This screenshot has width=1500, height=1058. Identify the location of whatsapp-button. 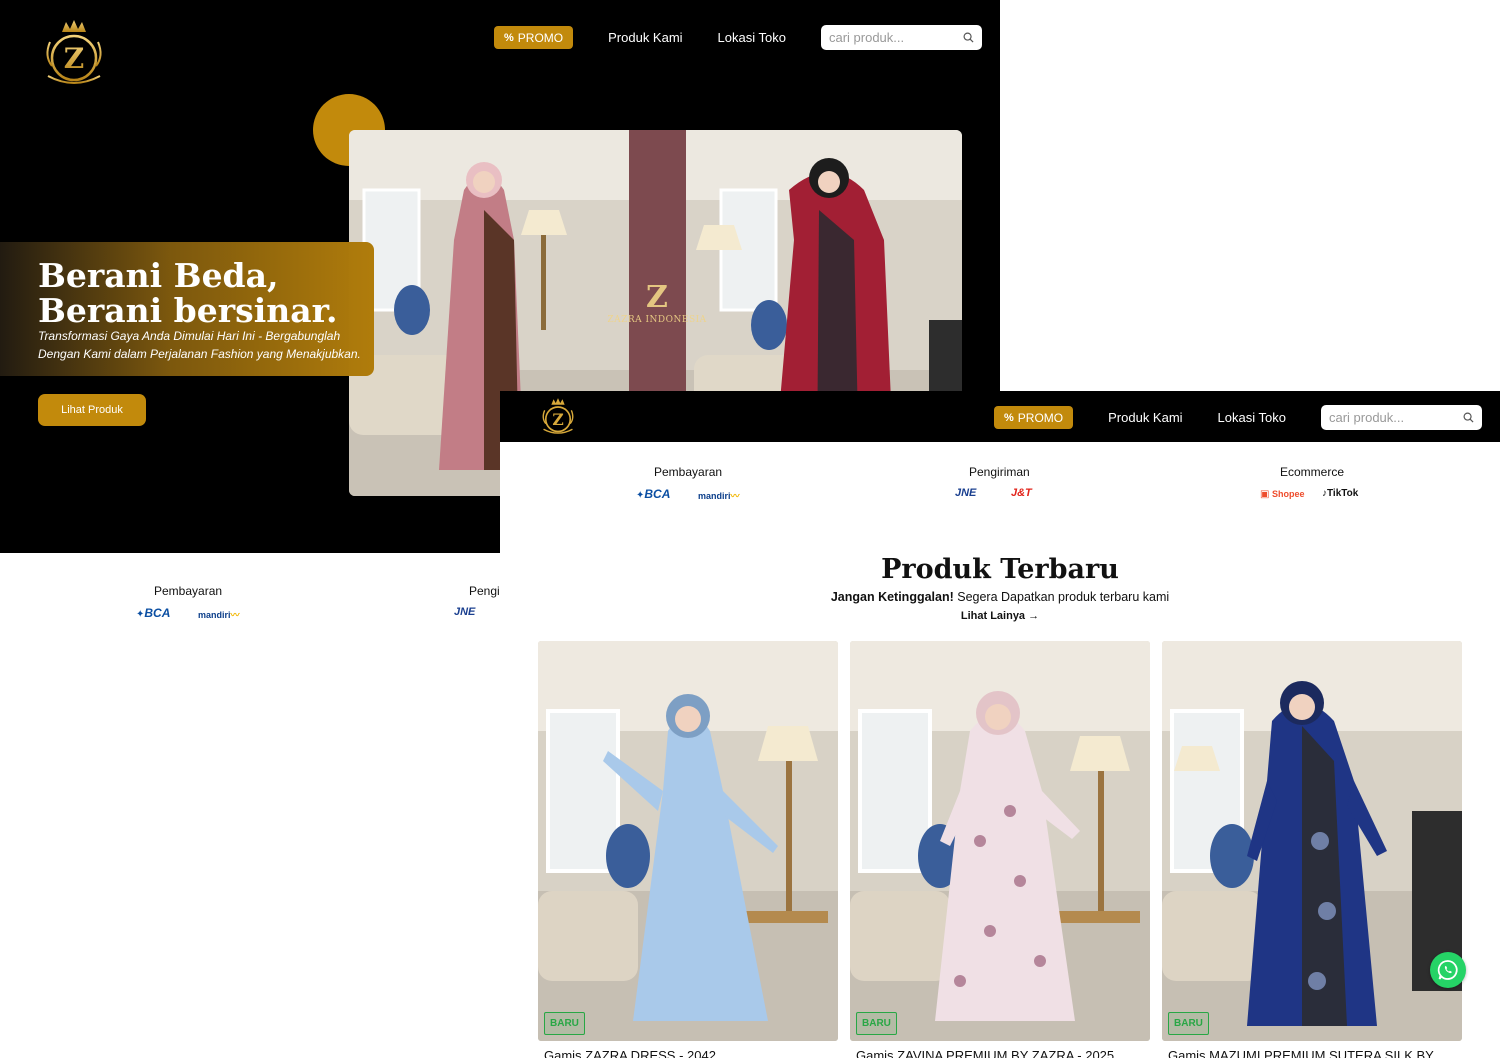
(1448, 970).